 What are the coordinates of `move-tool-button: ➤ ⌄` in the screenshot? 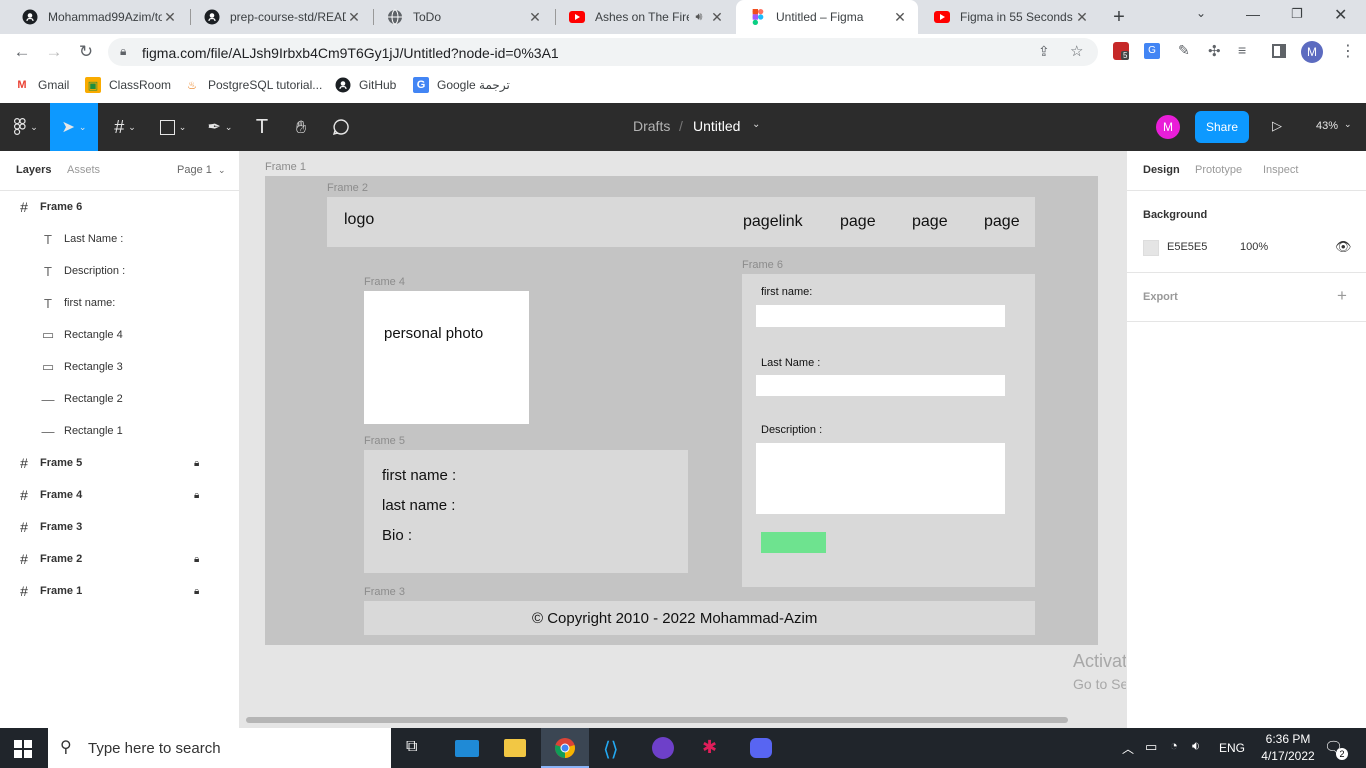 It's located at (74, 127).